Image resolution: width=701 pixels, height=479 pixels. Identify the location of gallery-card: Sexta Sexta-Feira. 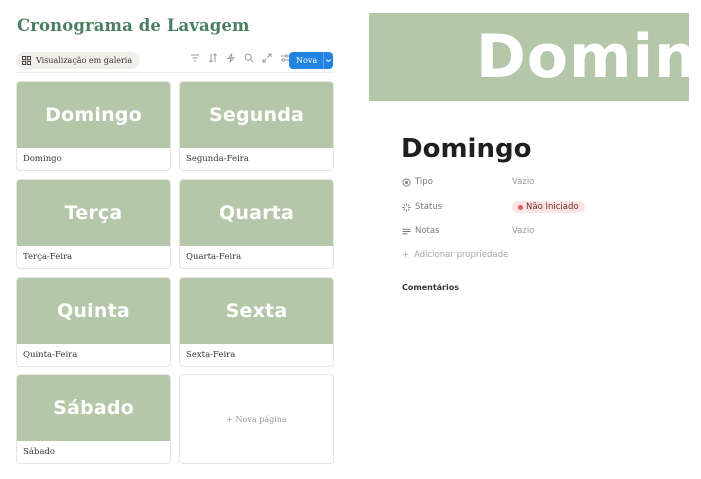
(256, 322).